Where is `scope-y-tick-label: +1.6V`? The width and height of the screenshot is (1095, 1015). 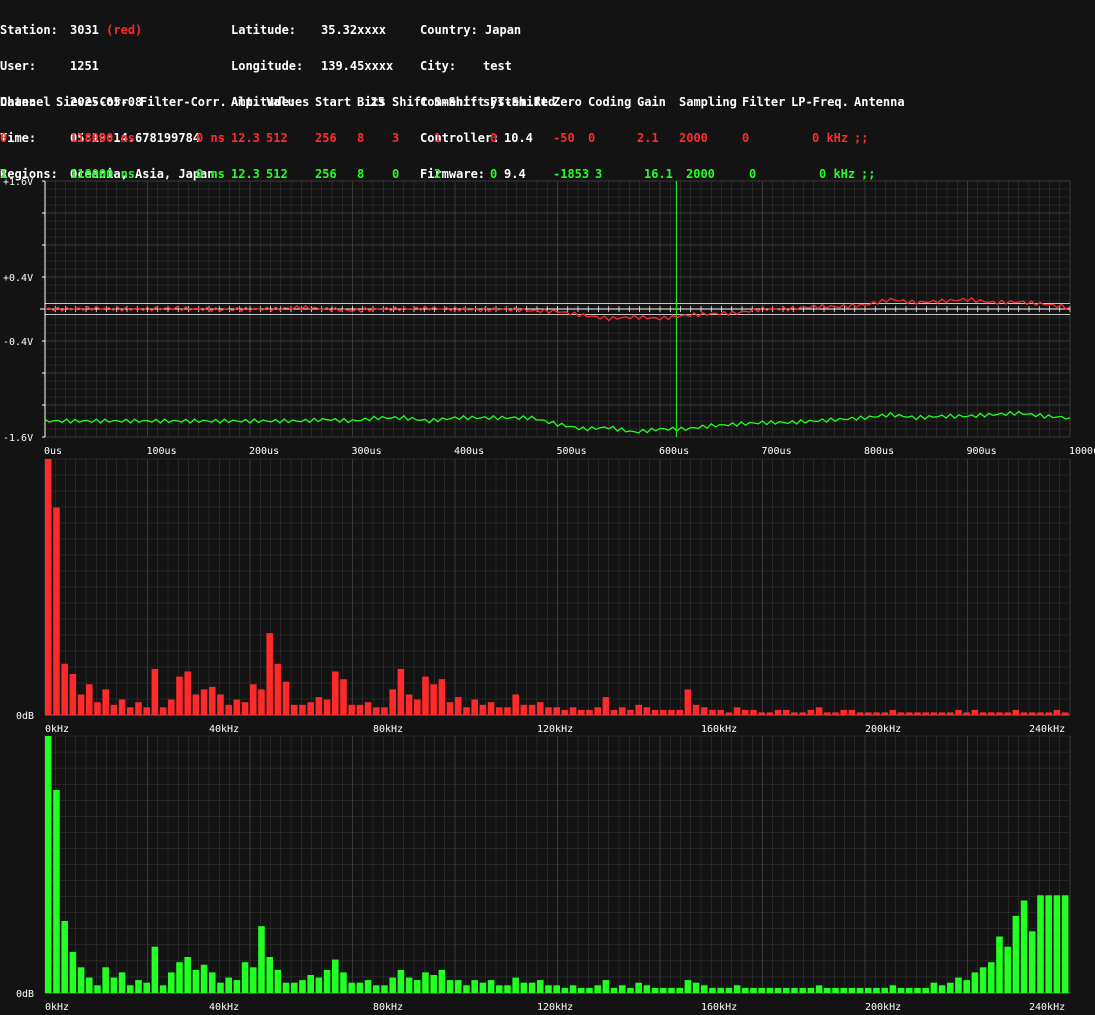
scope-y-tick-label: +1.6V is located at coordinates (18, 182).